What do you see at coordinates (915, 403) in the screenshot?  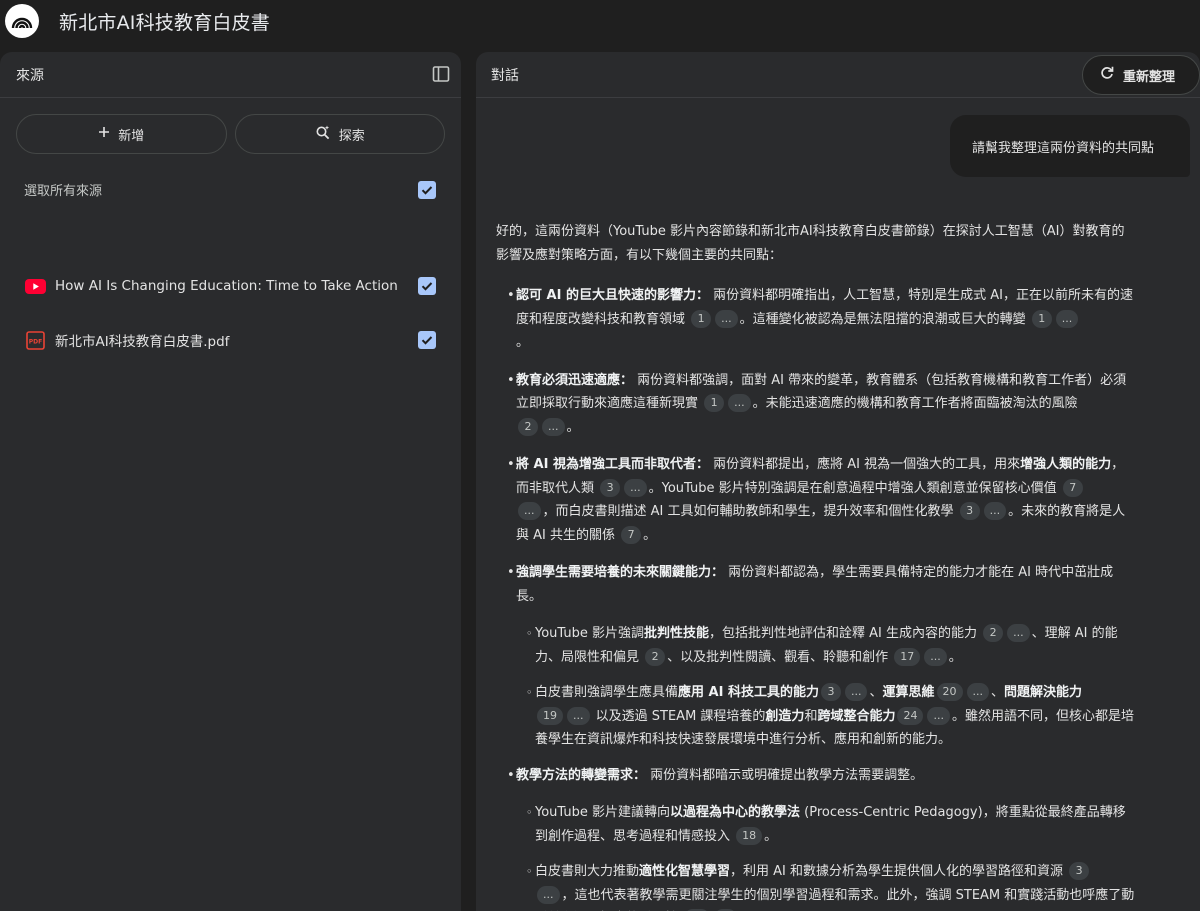 I see `answer-text: 。未能迅速適應的機構和教育工作者將面臨被淘汰的風險` at bounding box center [915, 403].